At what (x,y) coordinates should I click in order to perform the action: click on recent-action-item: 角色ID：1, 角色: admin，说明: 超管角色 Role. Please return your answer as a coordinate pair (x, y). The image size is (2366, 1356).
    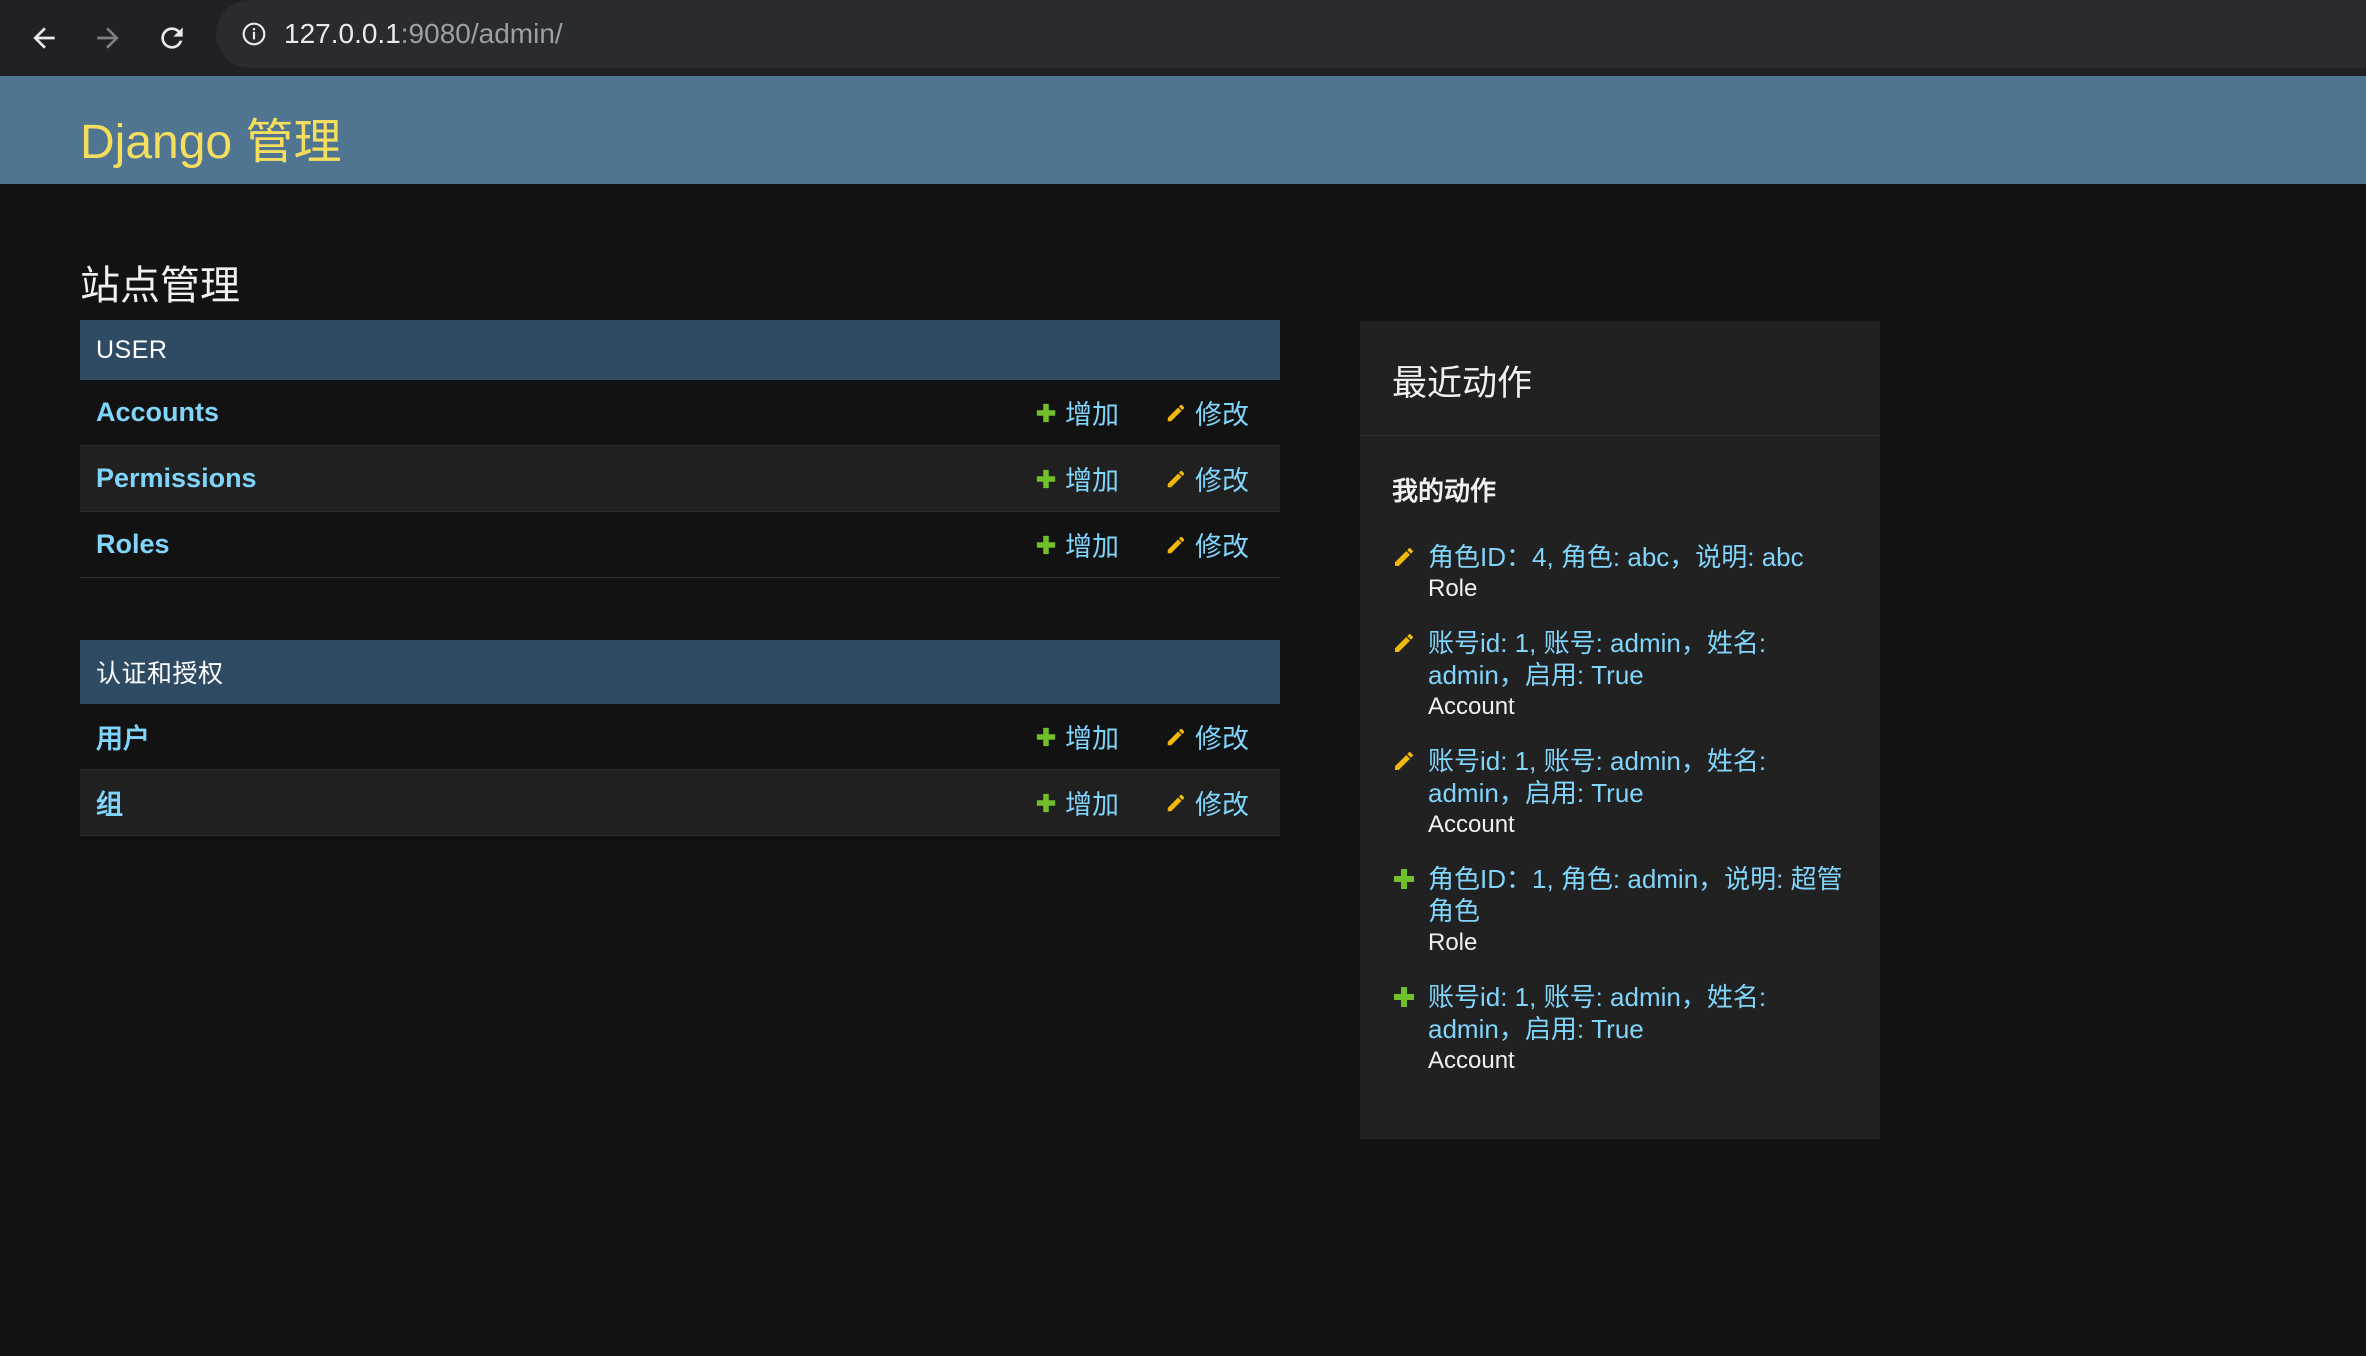
    Looking at the image, I should click on (1622, 911).